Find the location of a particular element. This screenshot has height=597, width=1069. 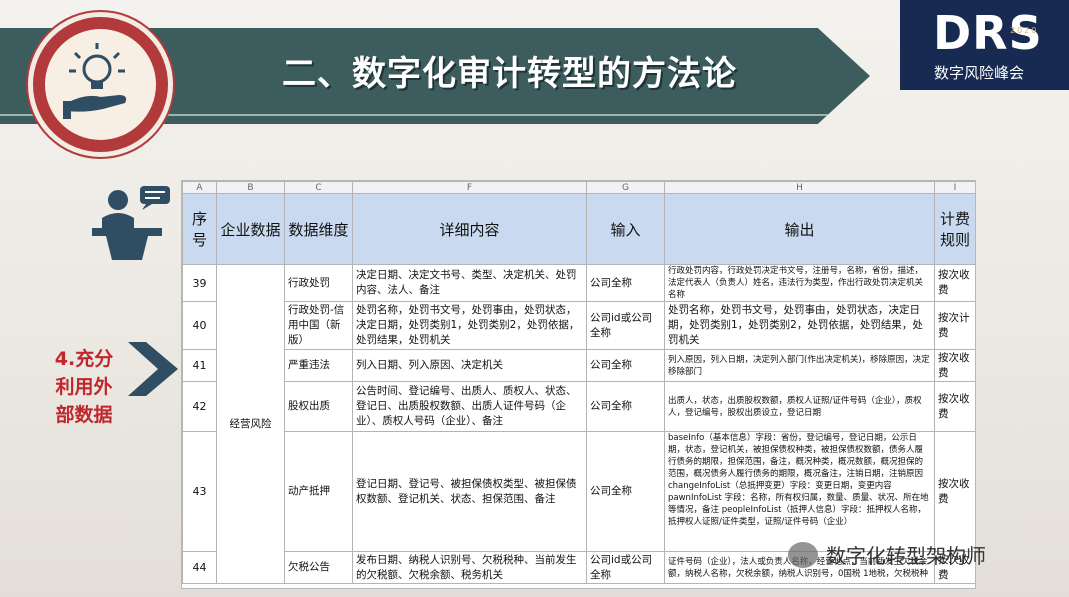

arrow-right-icon is located at coordinates (153, 369).